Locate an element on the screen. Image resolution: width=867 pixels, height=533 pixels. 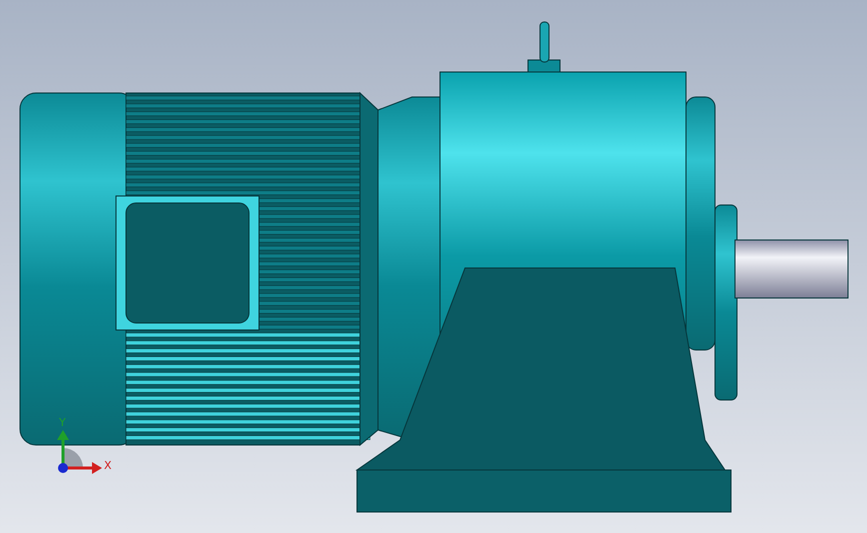
y-axis-label: Y is located at coordinates (62, 422).